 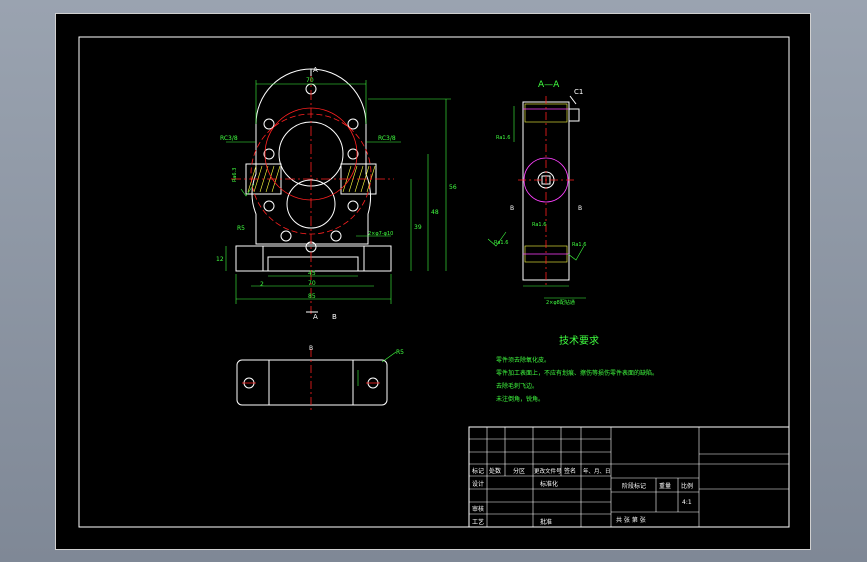 I want to click on roughness-b: Ra1.6, so click(x=501, y=243).